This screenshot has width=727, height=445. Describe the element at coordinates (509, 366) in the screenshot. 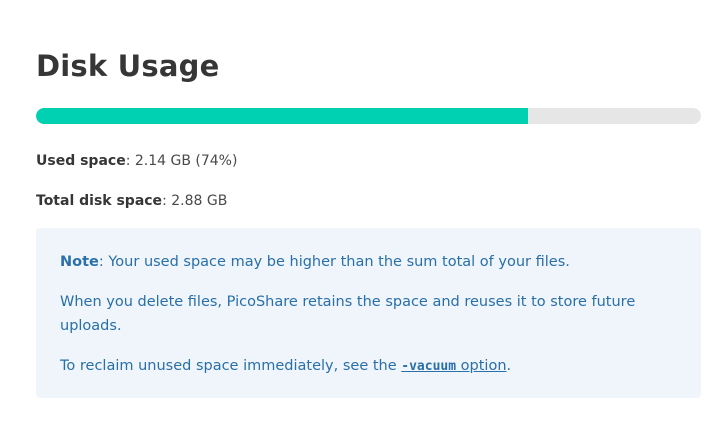

I see `note-text-3-suffix: .` at that location.